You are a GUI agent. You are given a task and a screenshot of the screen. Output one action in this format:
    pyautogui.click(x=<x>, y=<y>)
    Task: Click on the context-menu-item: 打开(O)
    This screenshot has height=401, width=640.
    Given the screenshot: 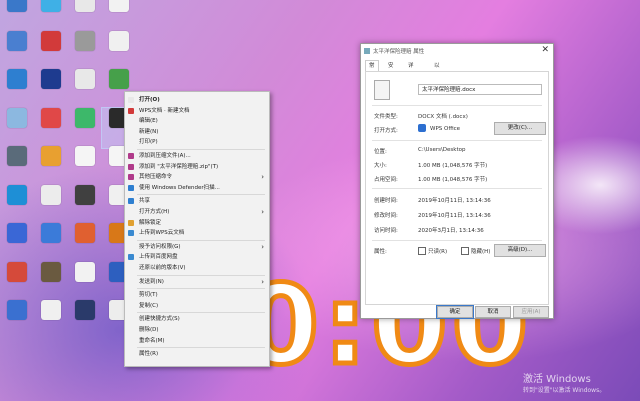 What is the action you would take?
    pyautogui.click(x=197, y=100)
    